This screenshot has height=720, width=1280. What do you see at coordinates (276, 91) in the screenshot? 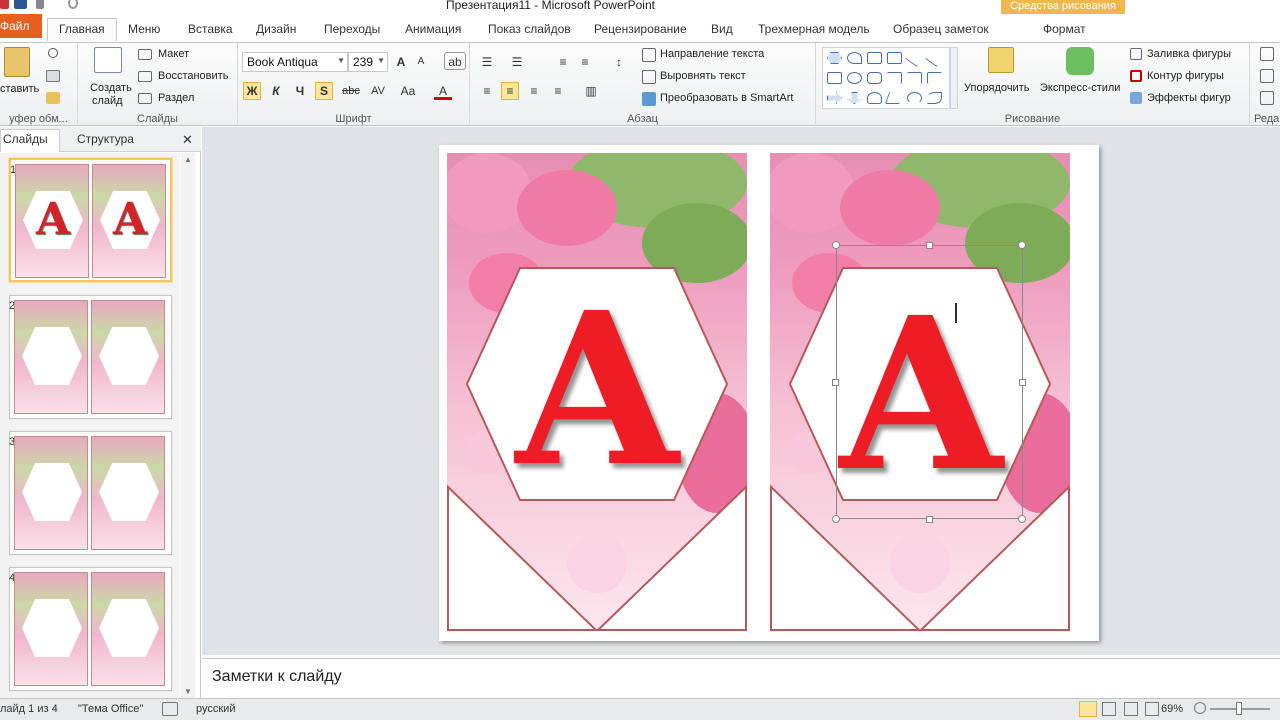
I see `italic-button: К` at bounding box center [276, 91].